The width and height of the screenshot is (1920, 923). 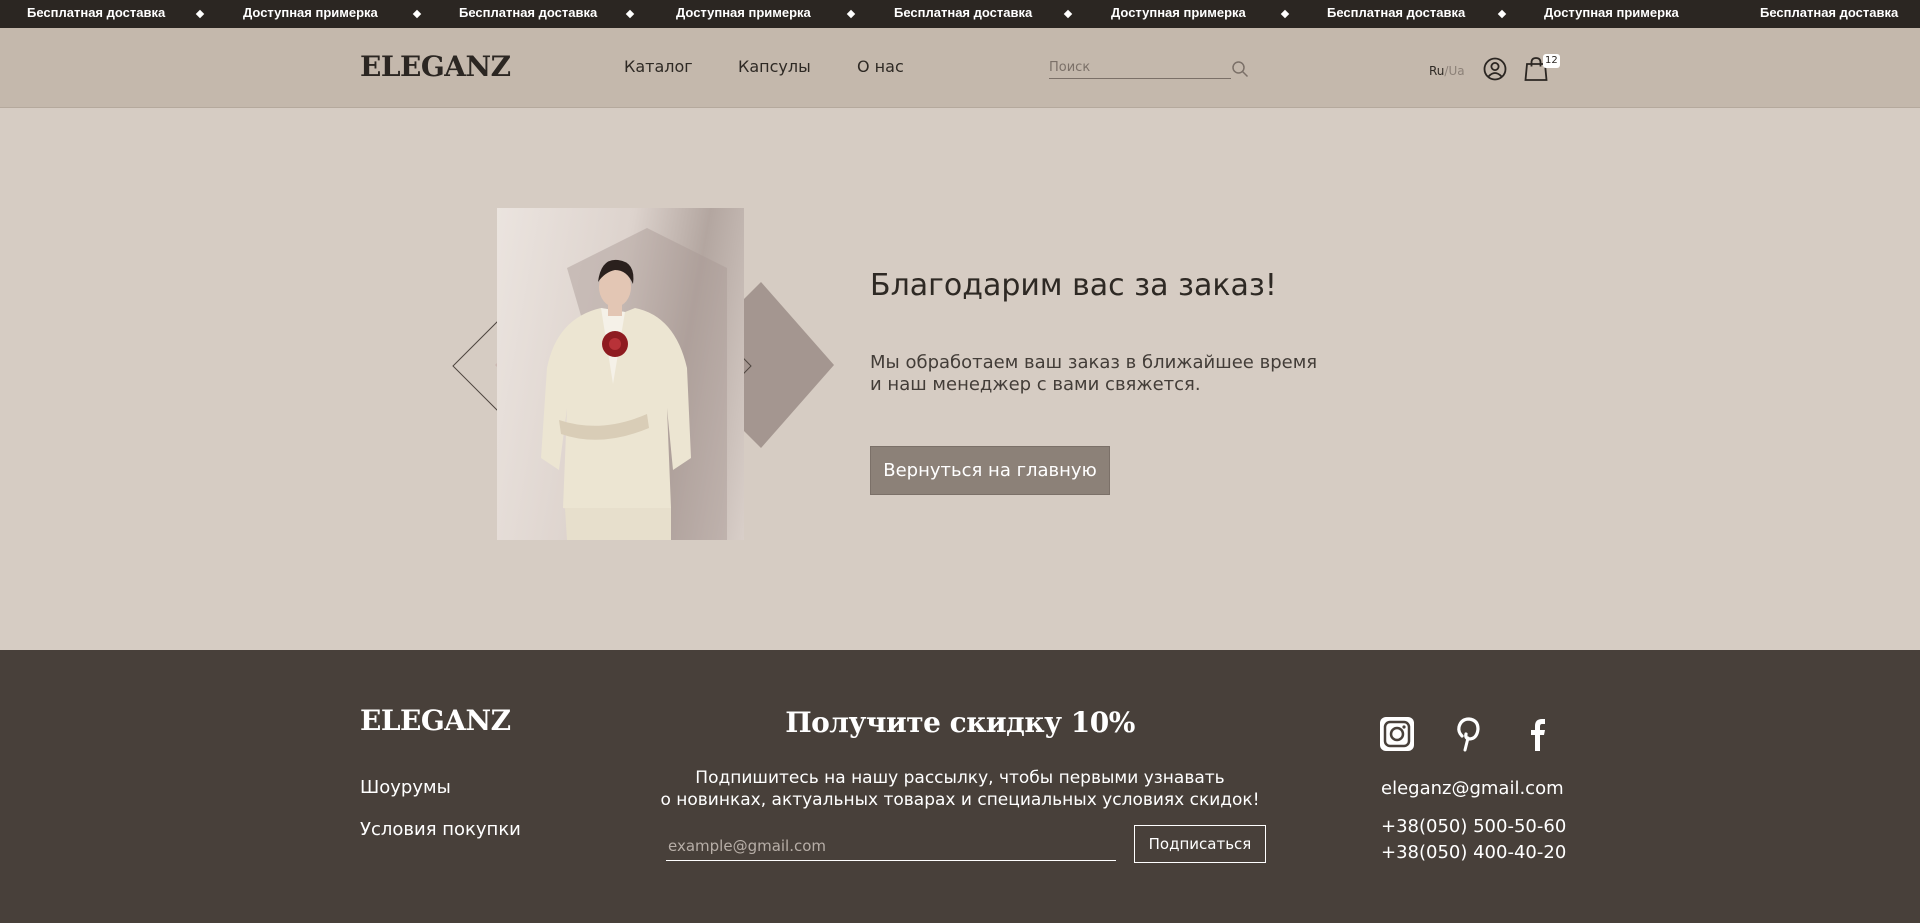 I want to click on nav-catalog: Каталог, so click(x=658, y=66).